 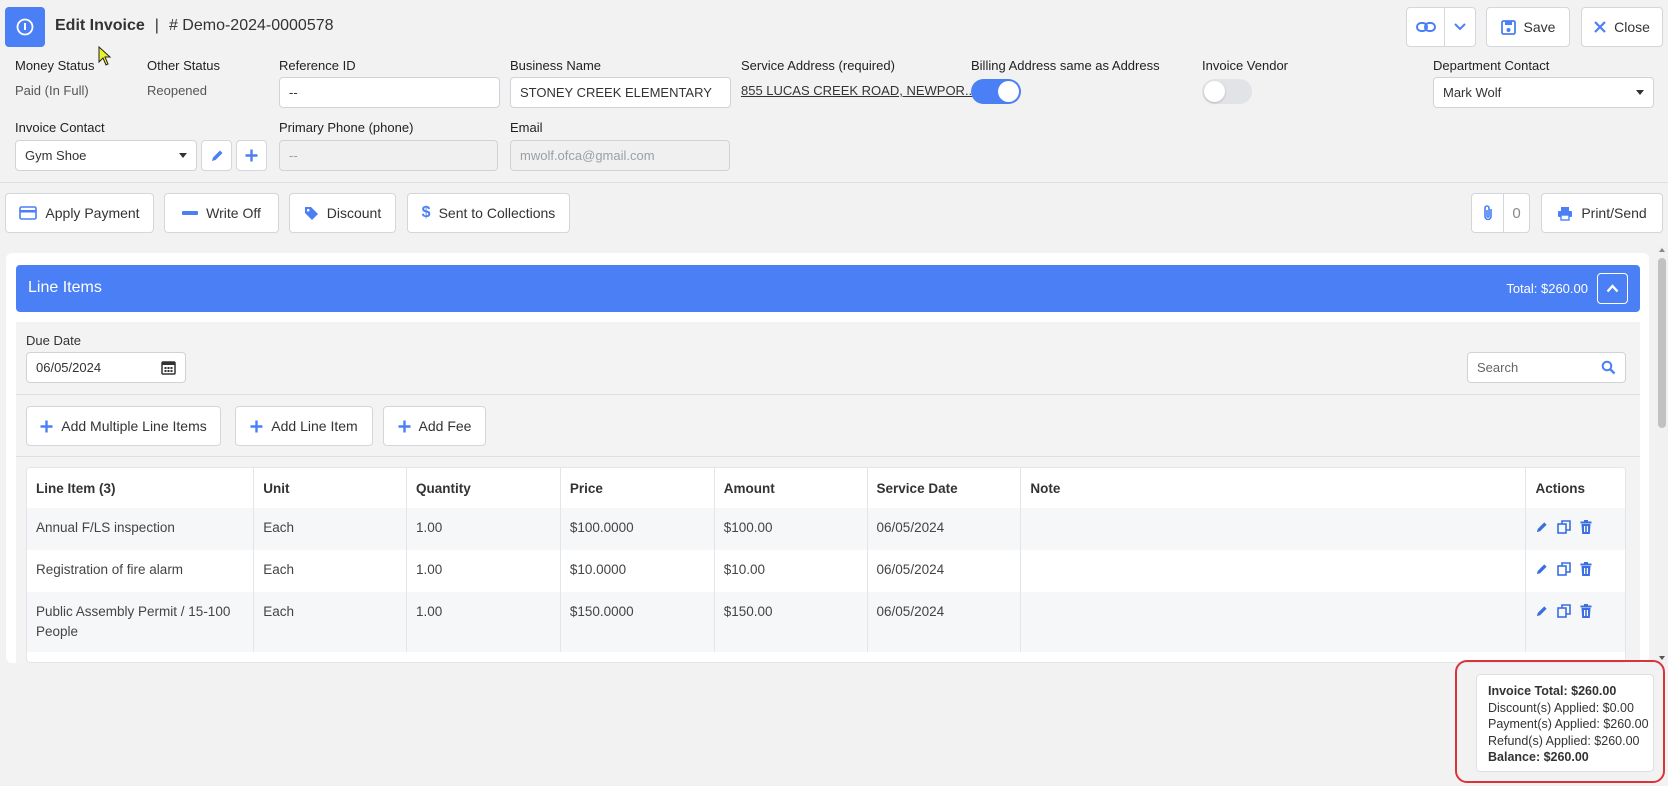 What do you see at coordinates (106, 155) in the screenshot?
I see `invoice-contact-select: Gym Shoe` at bounding box center [106, 155].